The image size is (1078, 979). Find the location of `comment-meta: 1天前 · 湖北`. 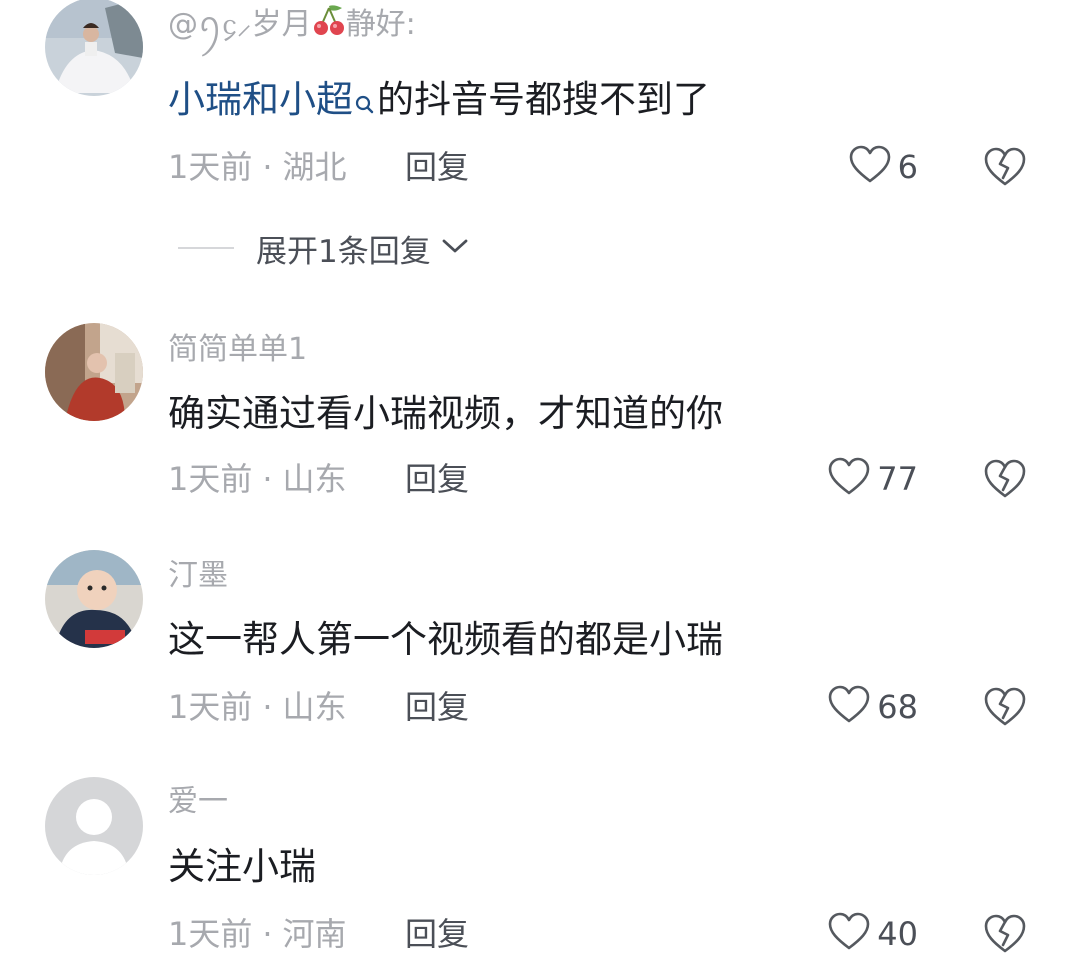

comment-meta: 1天前 · 湖北 is located at coordinates (257, 167).